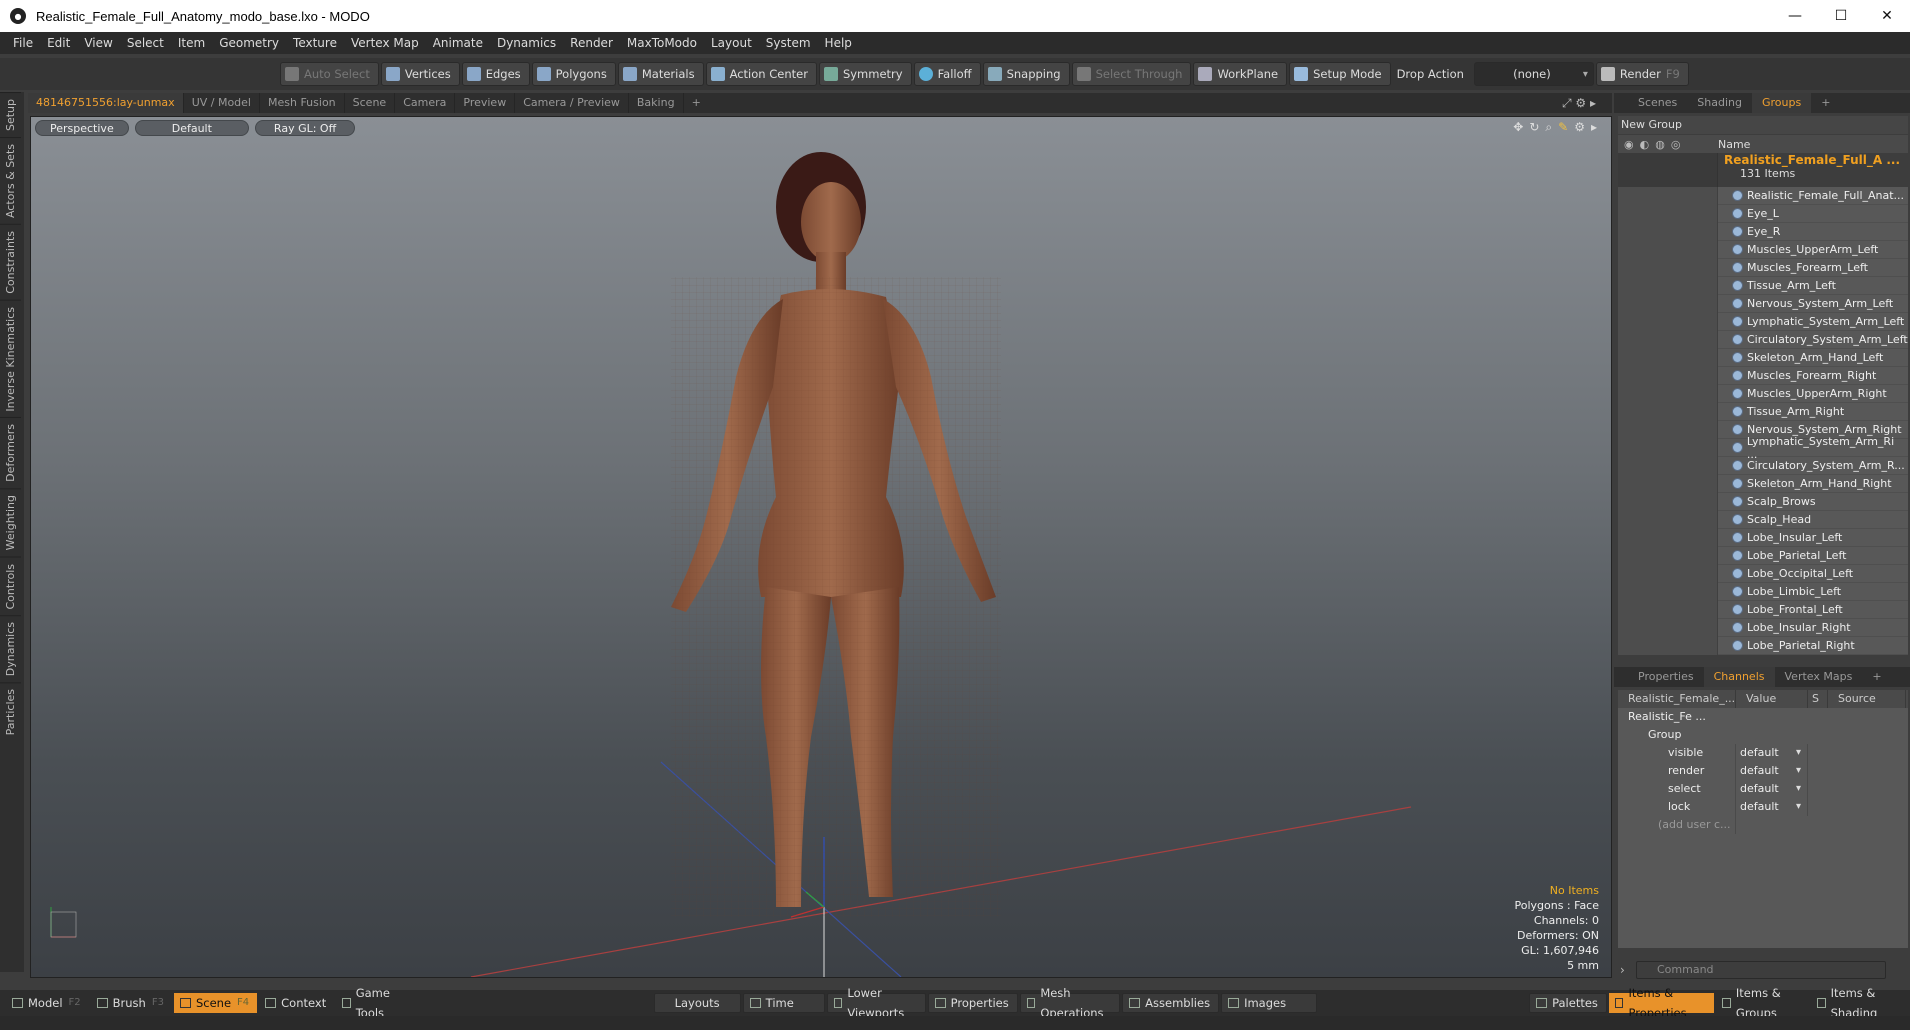  Describe the element at coordinates (10, 712) in the screenshot. I see `tab-particles: Particles` at that location.